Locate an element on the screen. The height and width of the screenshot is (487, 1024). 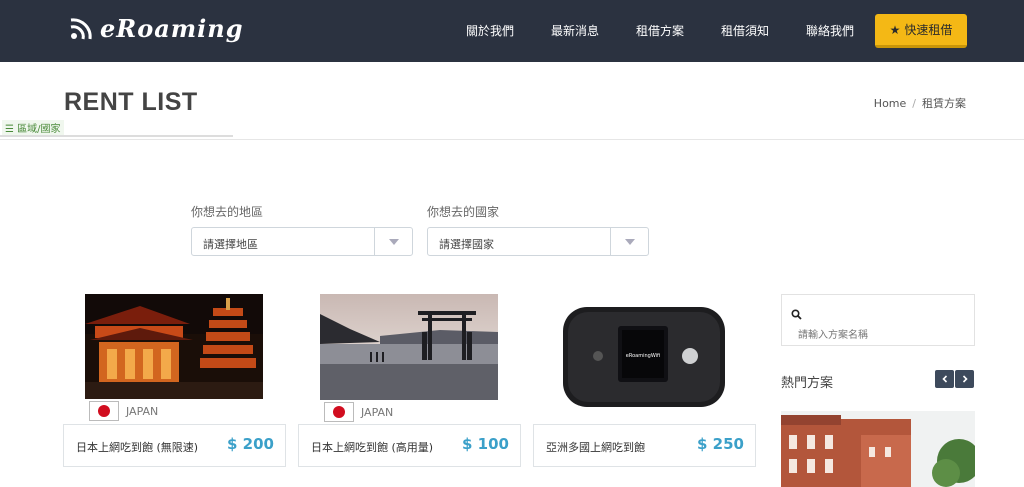
country-select-value: 請選擇國家 is located at coordinates (466, 244).